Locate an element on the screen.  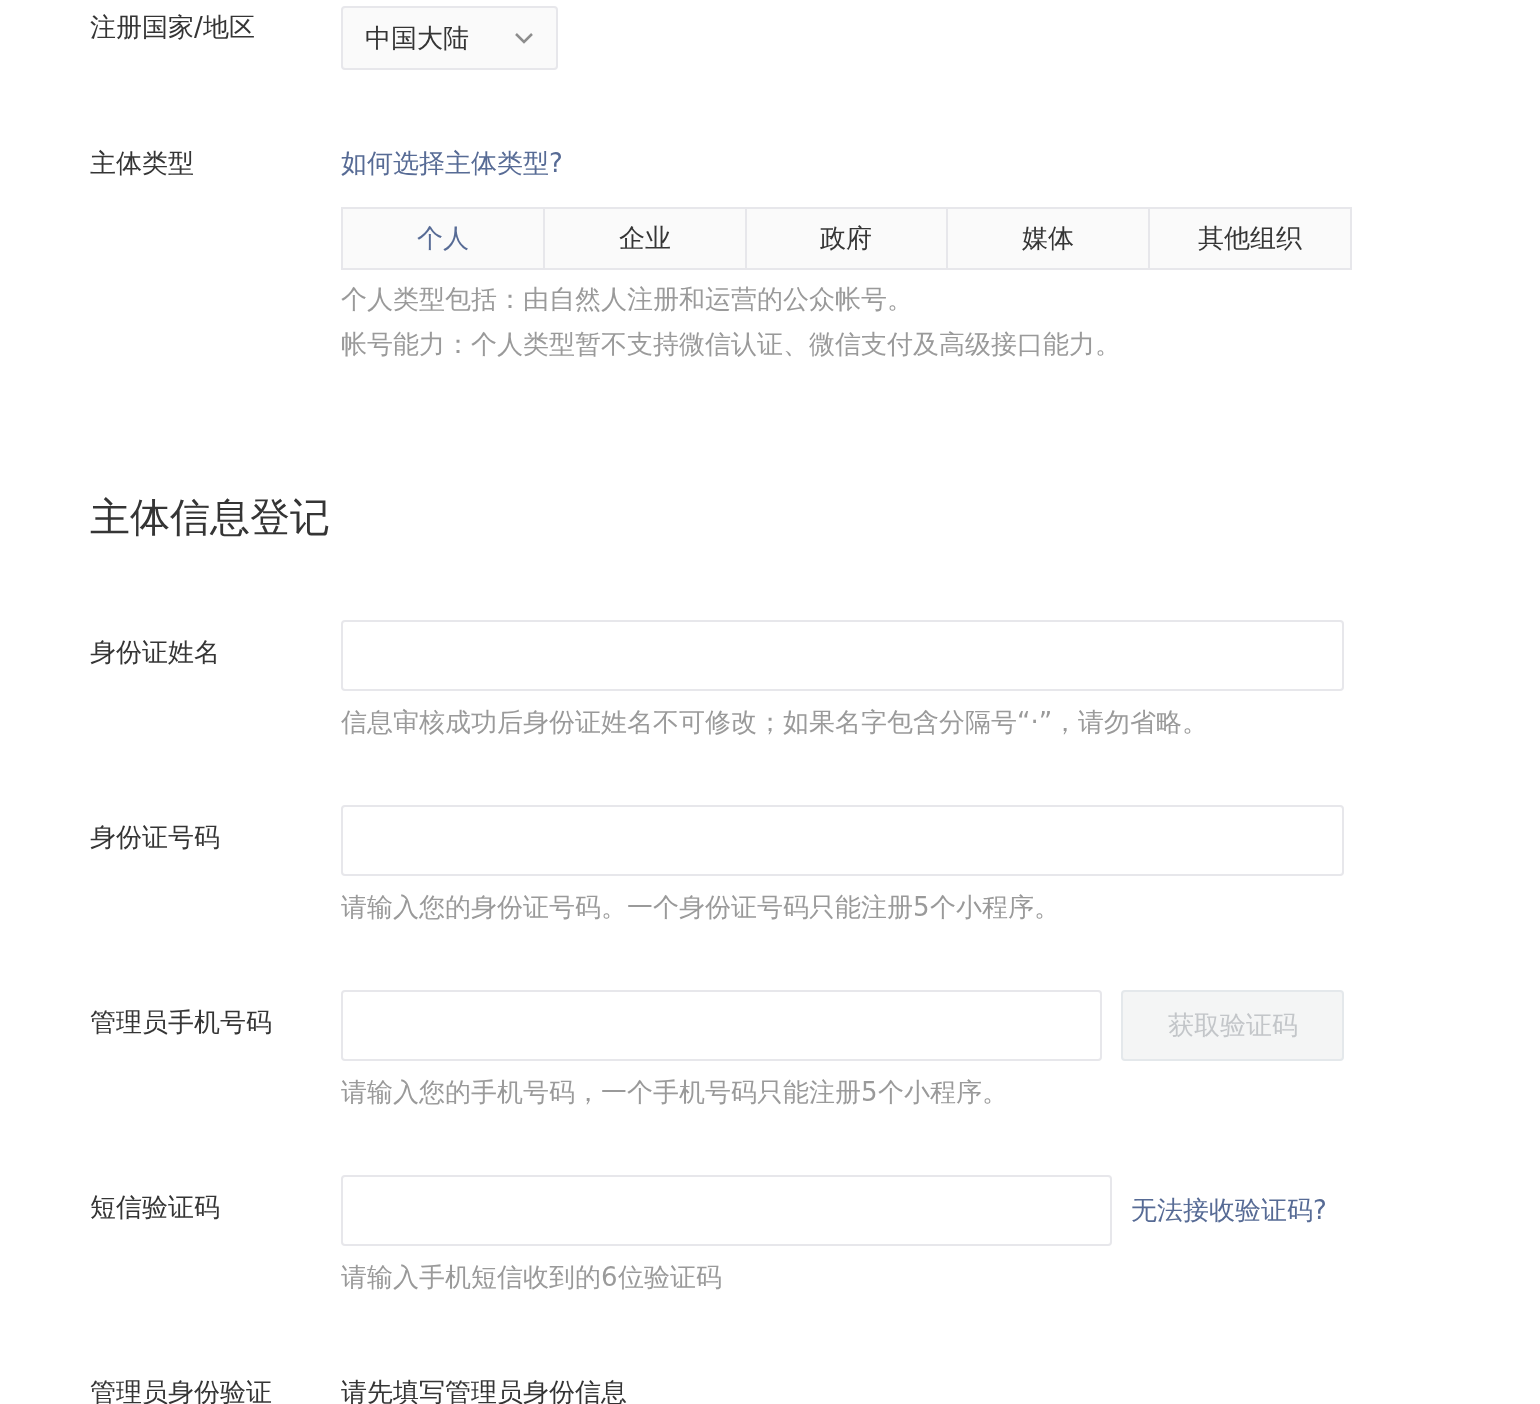
field-label: 身份证姓名 is located at coordinates (155, 652).